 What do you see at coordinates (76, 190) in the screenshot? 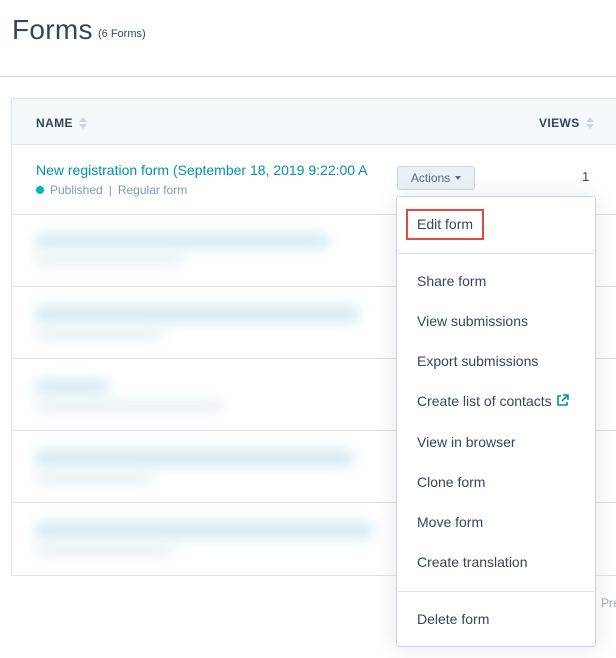
I see `form-status: Published` at bounding box center [76, 190].